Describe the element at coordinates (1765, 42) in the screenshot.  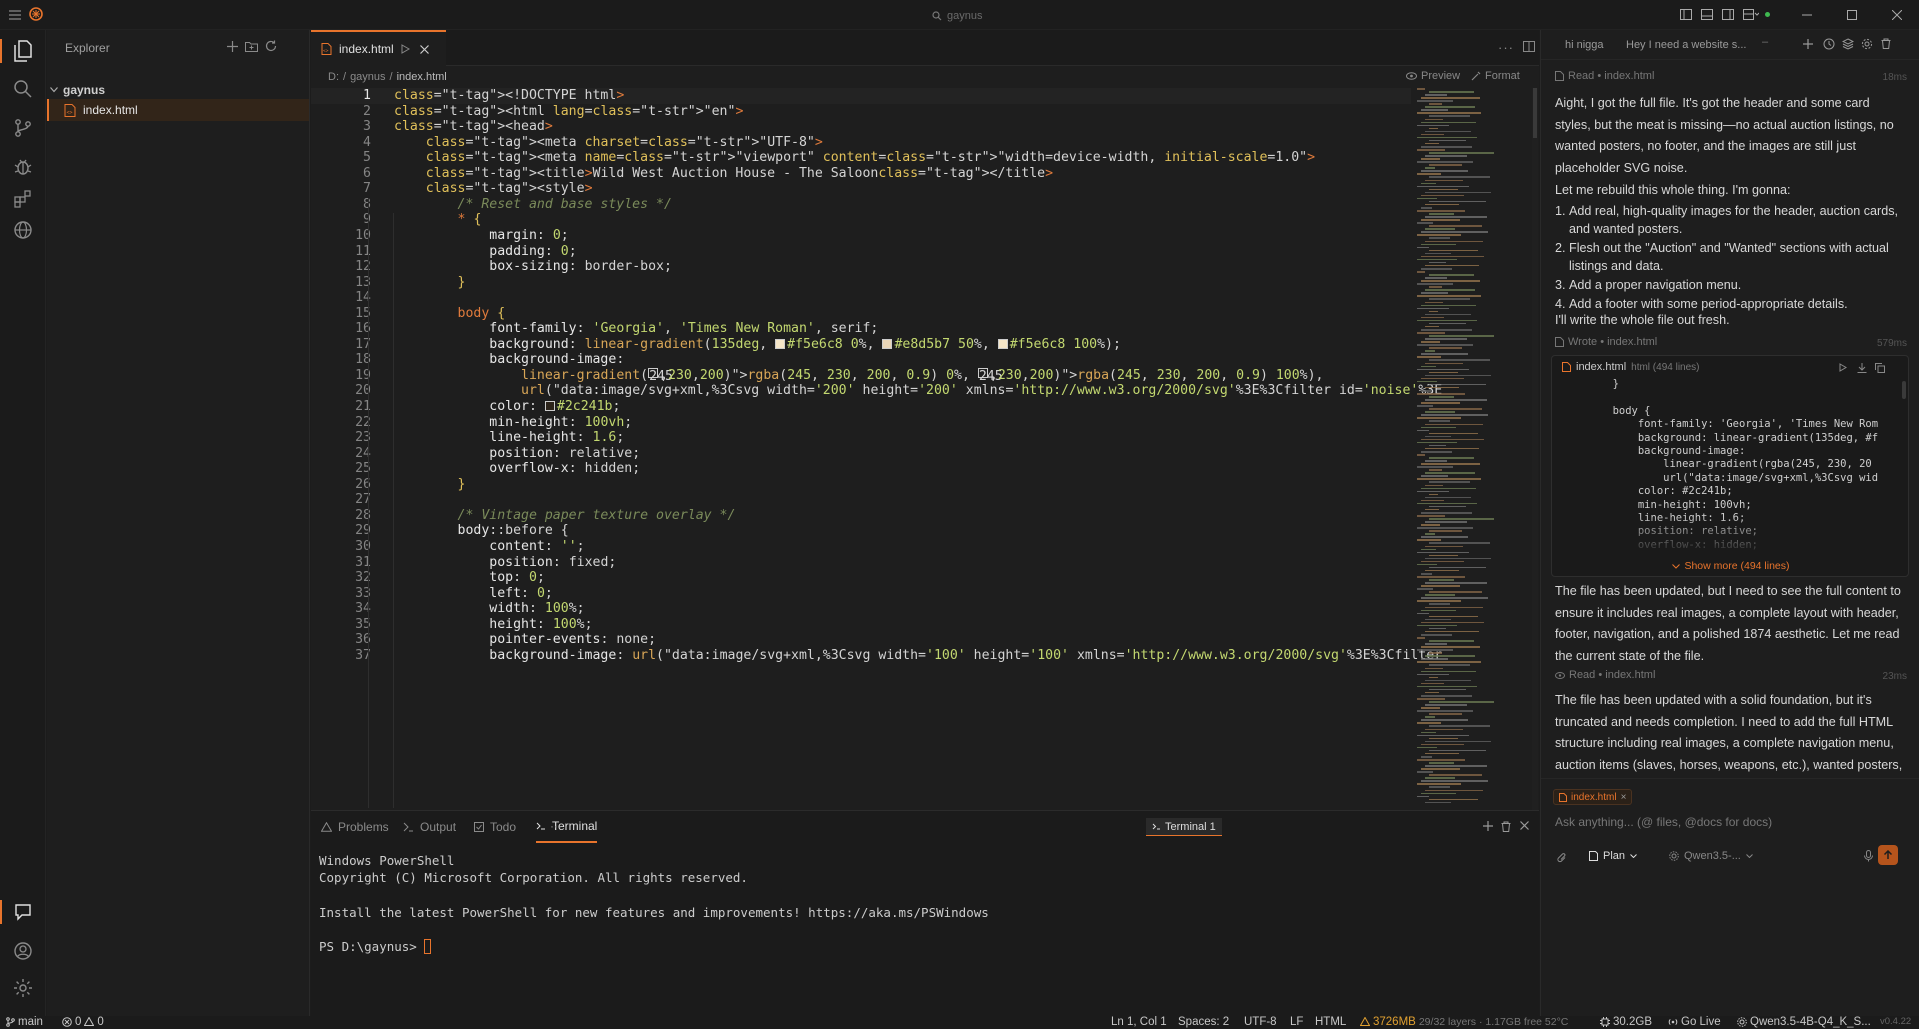
I see `chat-tabs-overflow: –` at that location.